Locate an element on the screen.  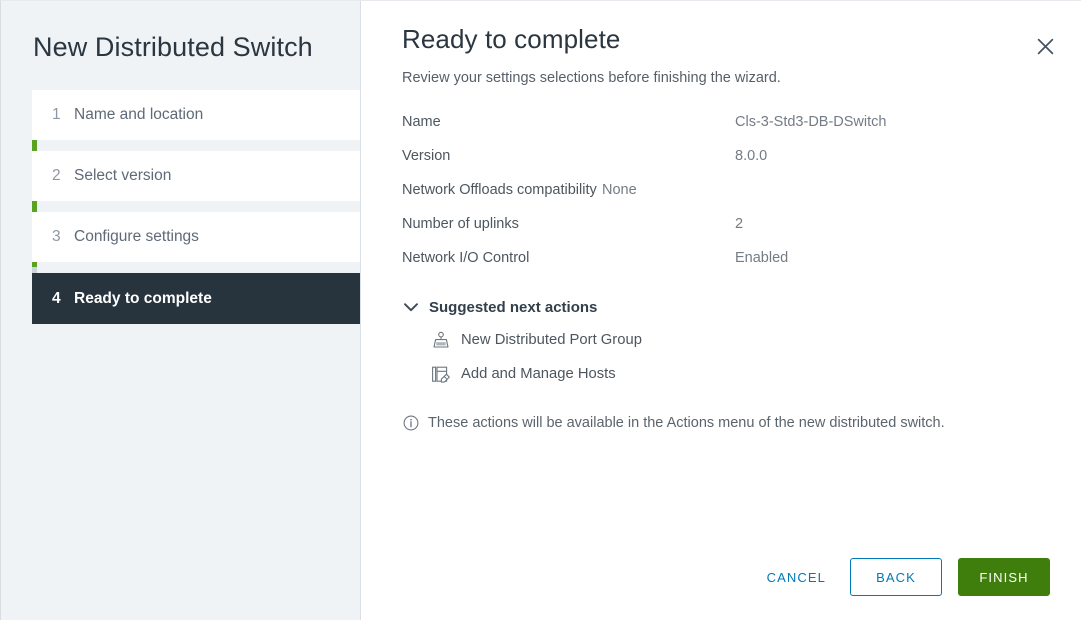
summary-row: Network Offloads compatibility None is located at coordinates (741, 190).